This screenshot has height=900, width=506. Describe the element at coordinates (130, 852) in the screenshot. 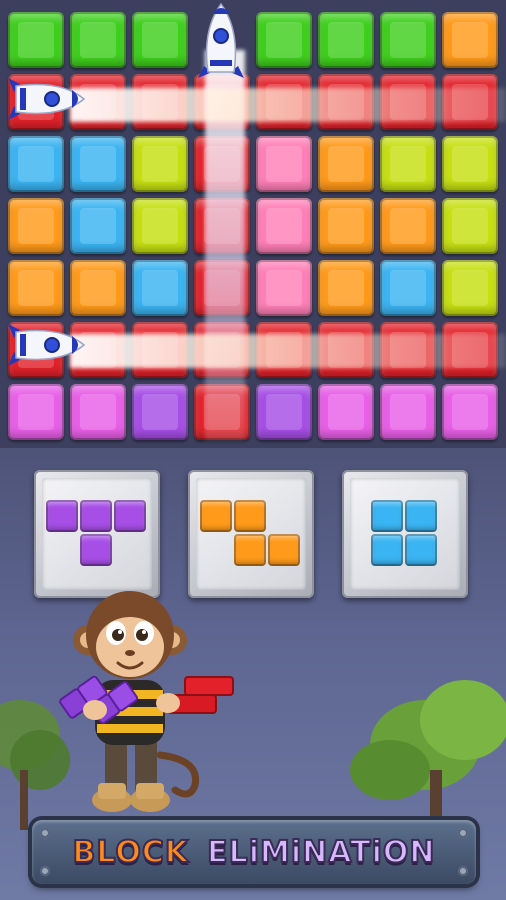

I see `title-word-block: BLOCK` at that location.